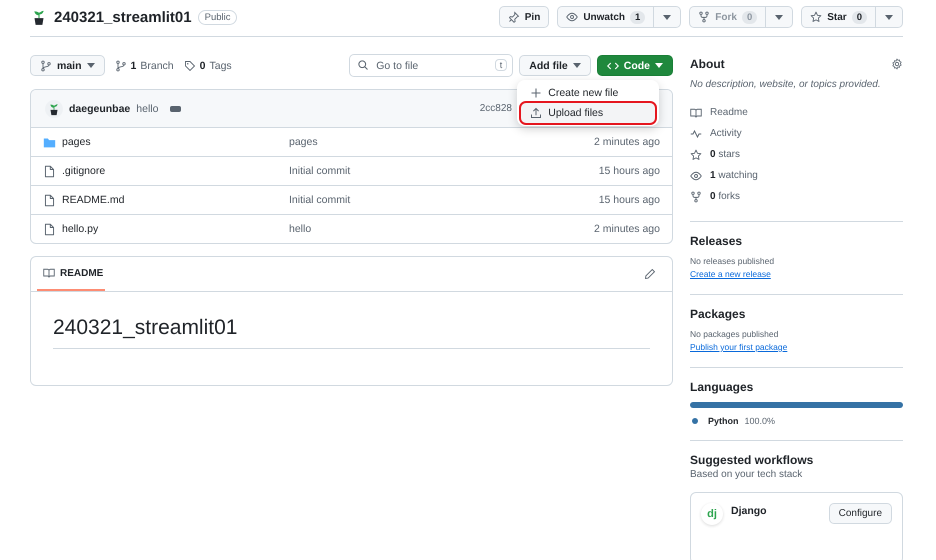 The height and width of the screenshot is (560, 936). What do you see at coordinates (524, 17) in the screenshot?
I see `repo-action-button: Pin` at bounding box center [524, 17].